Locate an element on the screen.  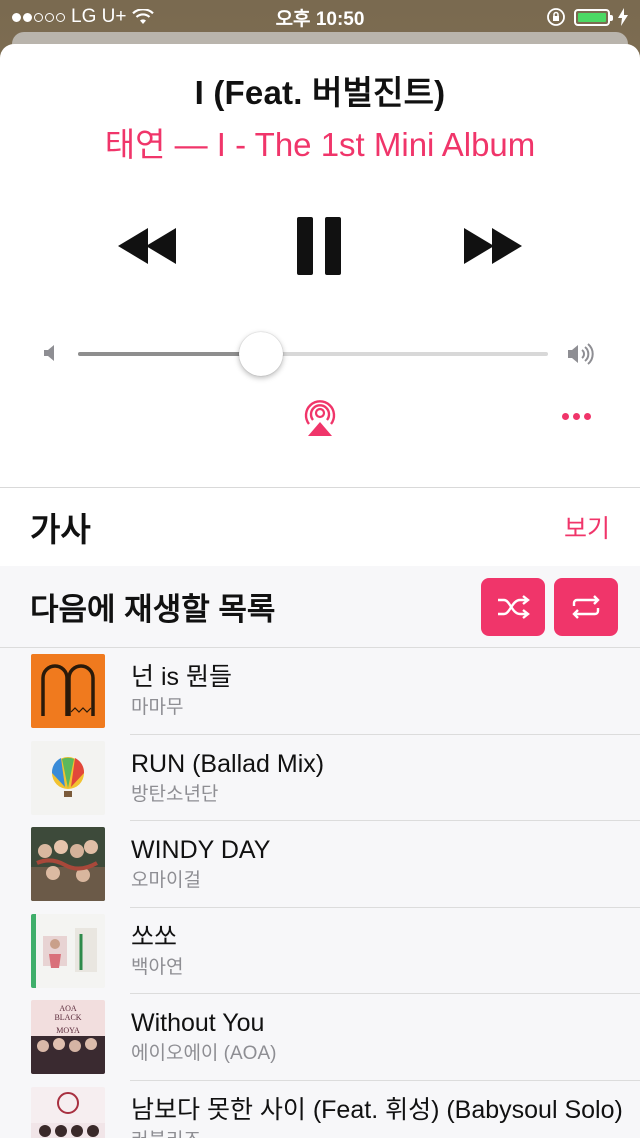
signal-strength-icon is located at coordinates (38, 17).